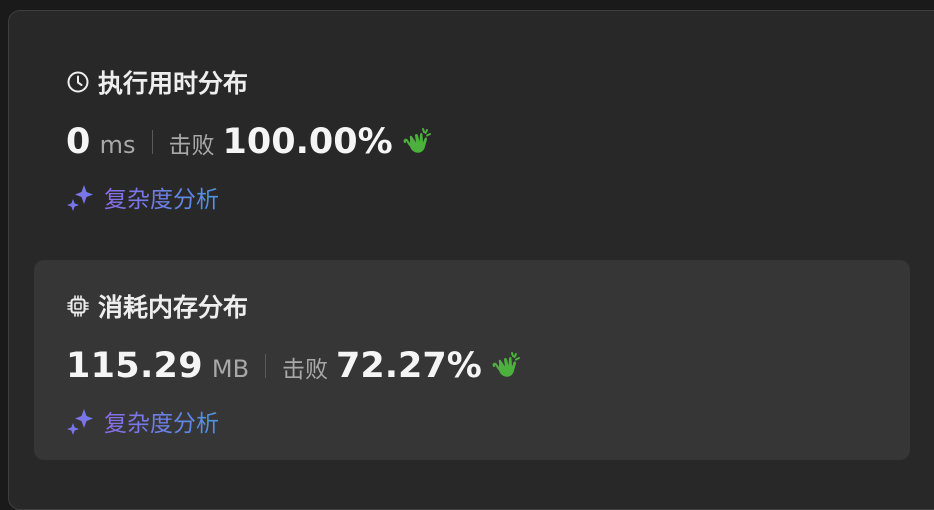 The height and width of the screenshot is (510, 934). I want to click on clock-icon, so click(78, 82).